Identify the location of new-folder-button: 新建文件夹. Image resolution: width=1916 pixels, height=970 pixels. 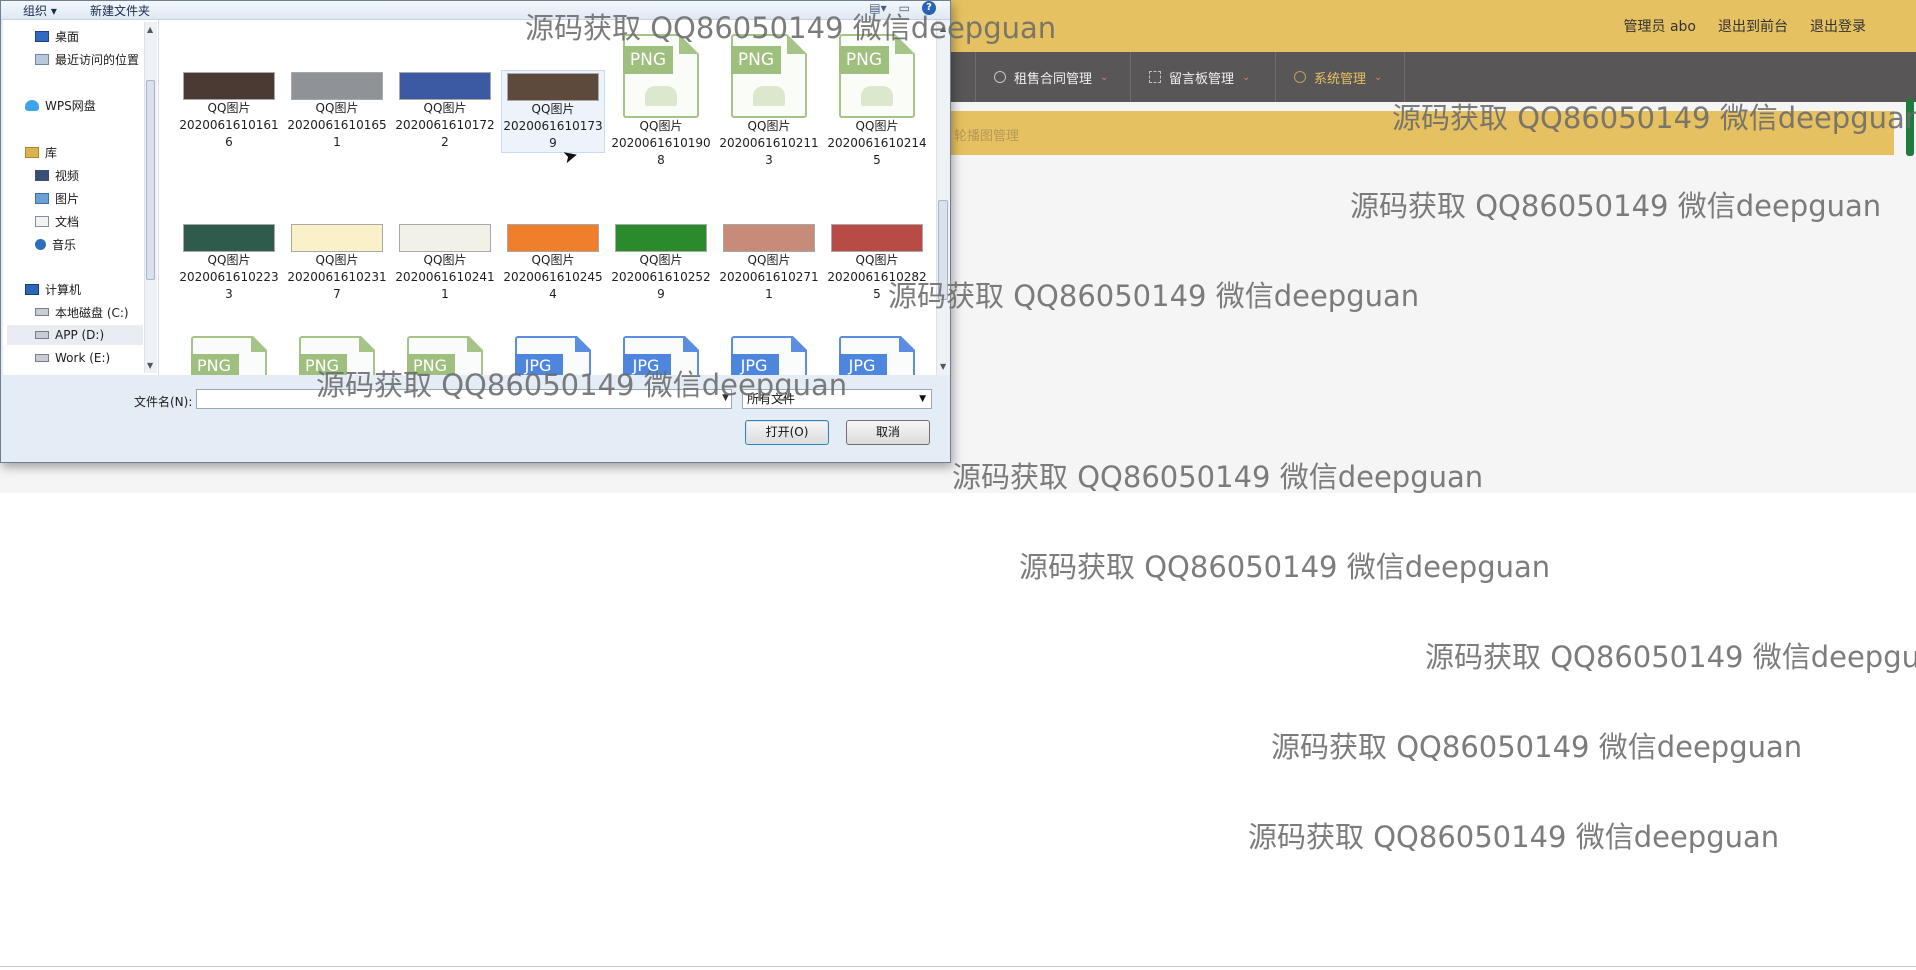
(120, 10).